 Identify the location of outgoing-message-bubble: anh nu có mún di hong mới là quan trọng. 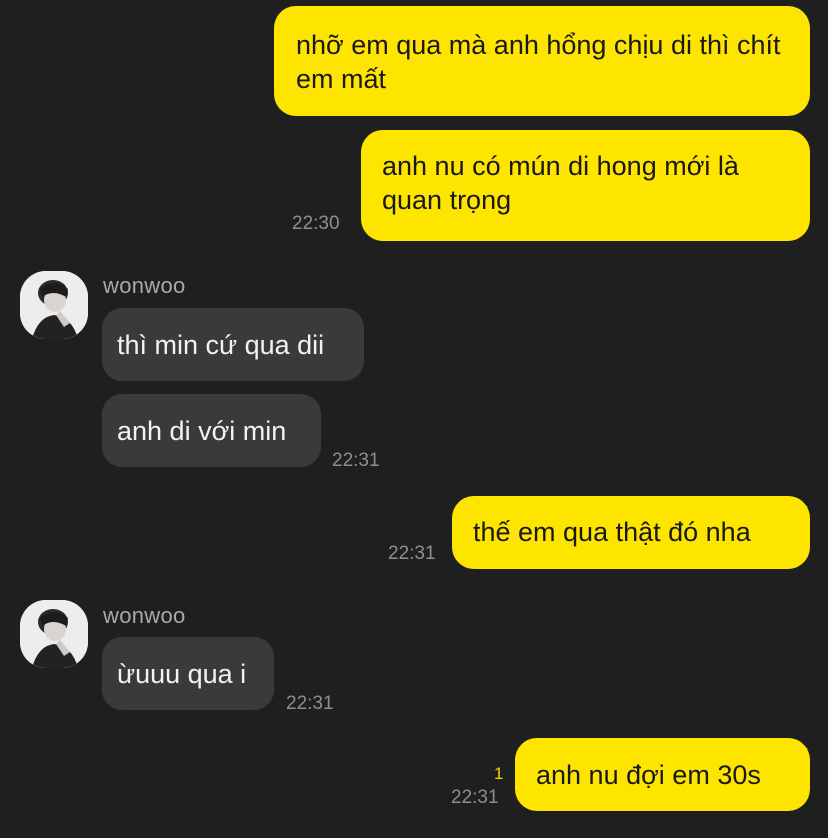
(585, 185).